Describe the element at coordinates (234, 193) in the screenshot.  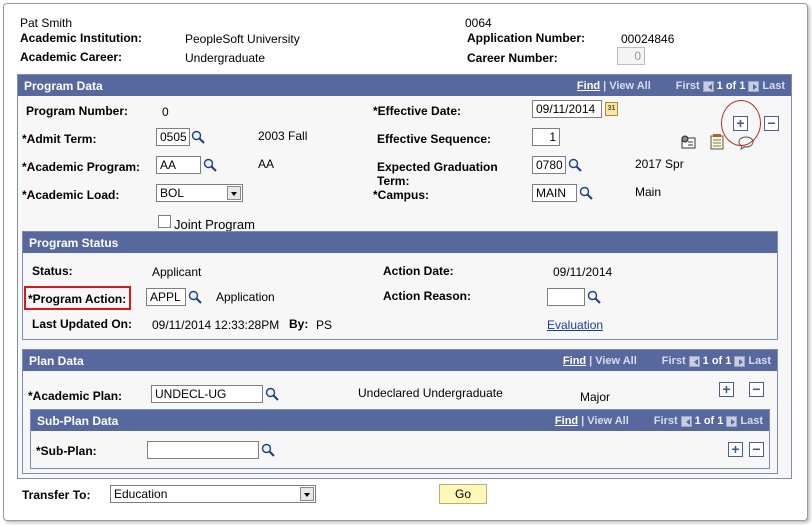
I see `chevron-down-icon` at that location.